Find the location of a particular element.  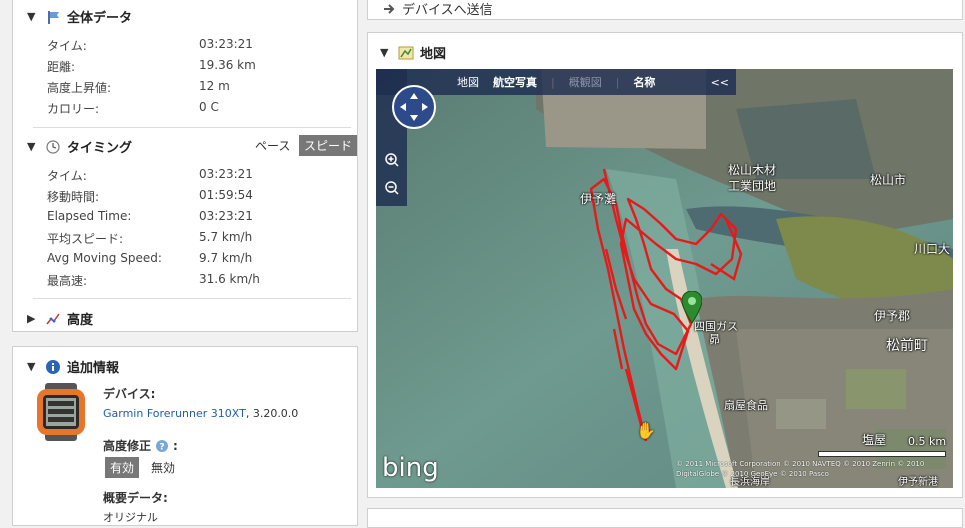

timing-value-elapsed: 03:23:21 is located at coordinates (226, 216).